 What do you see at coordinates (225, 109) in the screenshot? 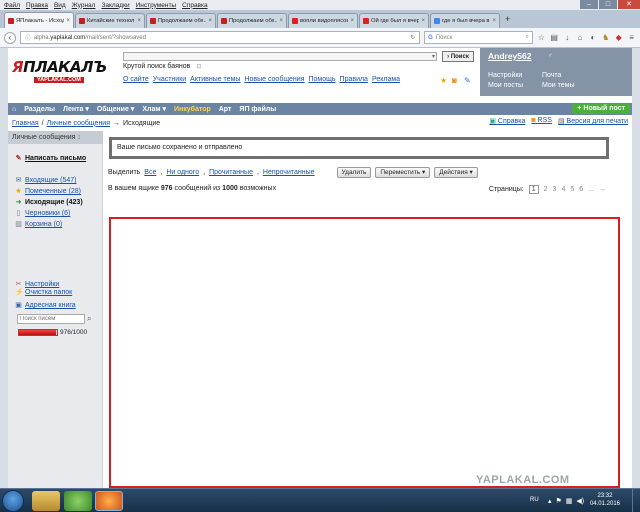
I see `nav-art: Арт` at bounding box center [225, 109].